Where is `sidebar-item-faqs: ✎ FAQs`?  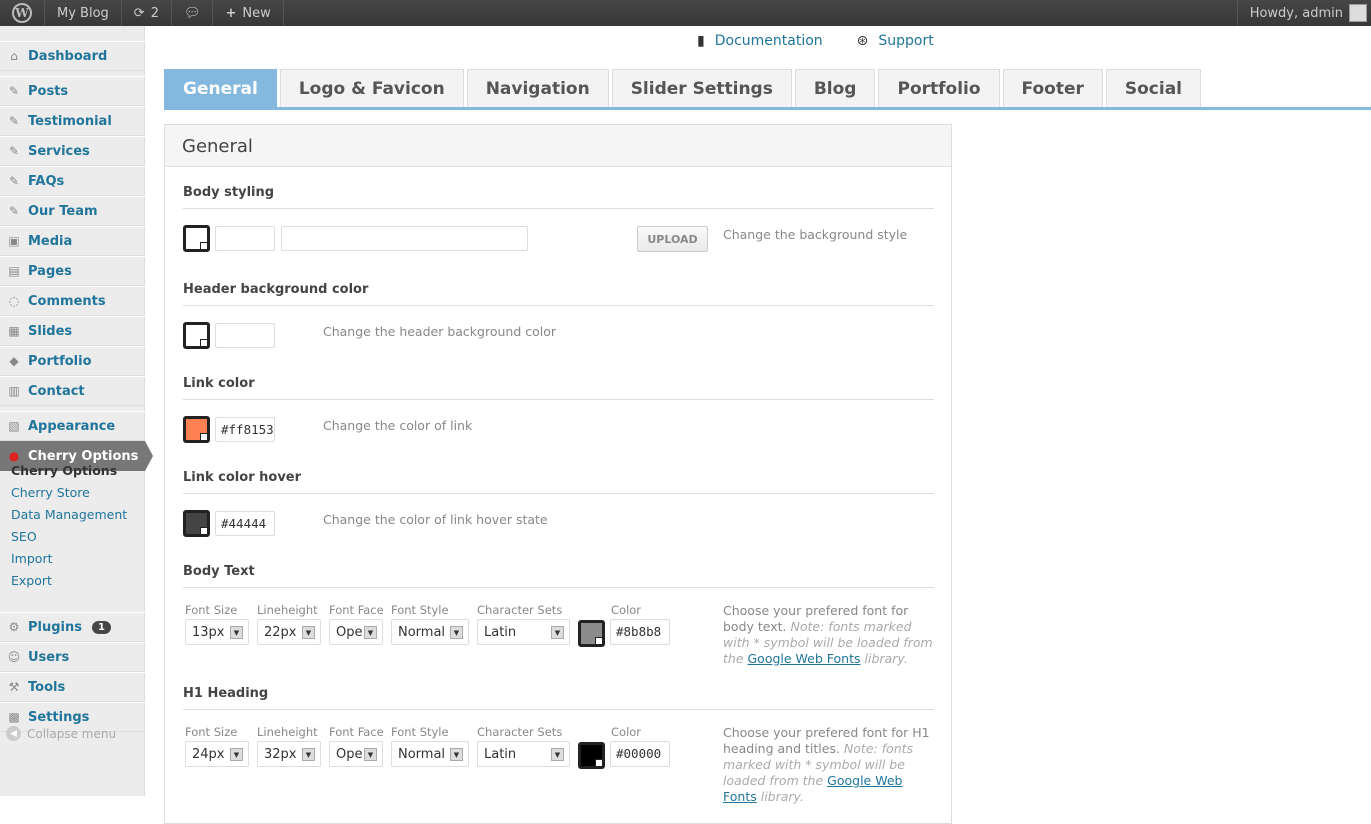 sidebar-item-faqs: ✎ FAQs is located at coordinates (72, 181).